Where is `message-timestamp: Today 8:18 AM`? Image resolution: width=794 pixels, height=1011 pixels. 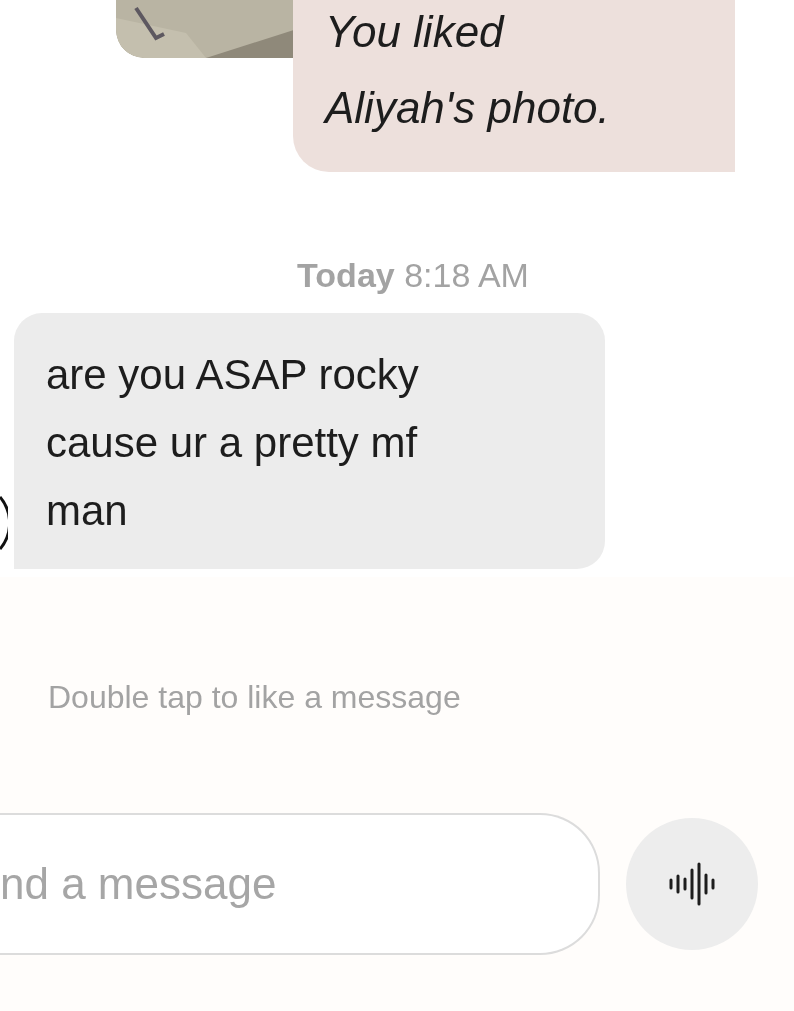 message-timestamp: Today 8:18 AM is located at coordinates (413, 275).